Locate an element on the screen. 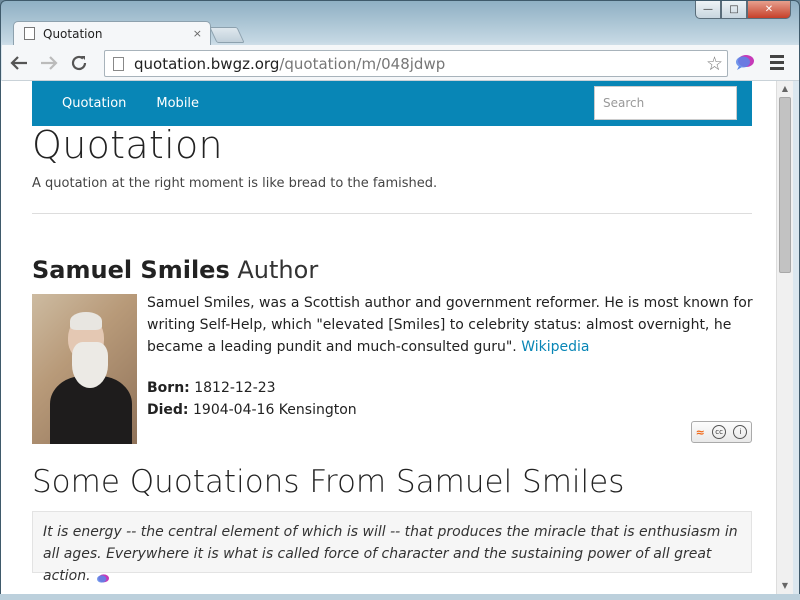 The width and height of the screenshot is (800, 600). freebase-icon: ≈ is located at coordinates (700, 432).